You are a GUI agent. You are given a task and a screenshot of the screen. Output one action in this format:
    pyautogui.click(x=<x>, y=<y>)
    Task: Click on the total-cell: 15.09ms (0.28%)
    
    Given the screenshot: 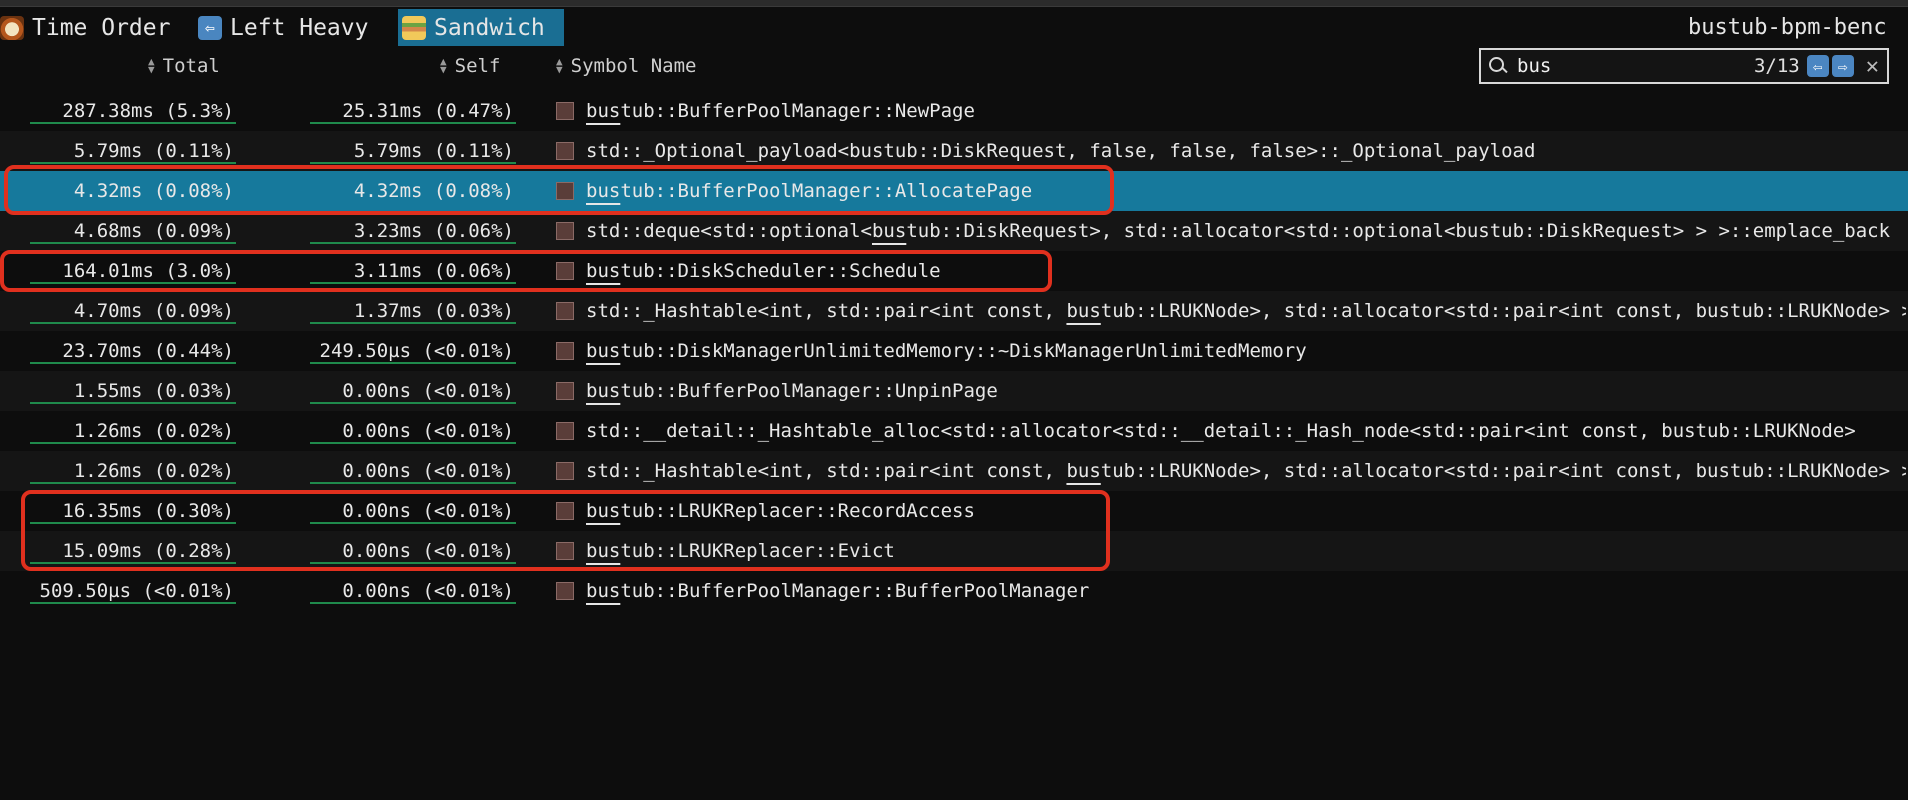 What is the action you would take?
    pyautogui.click(x=148, y=551)
    